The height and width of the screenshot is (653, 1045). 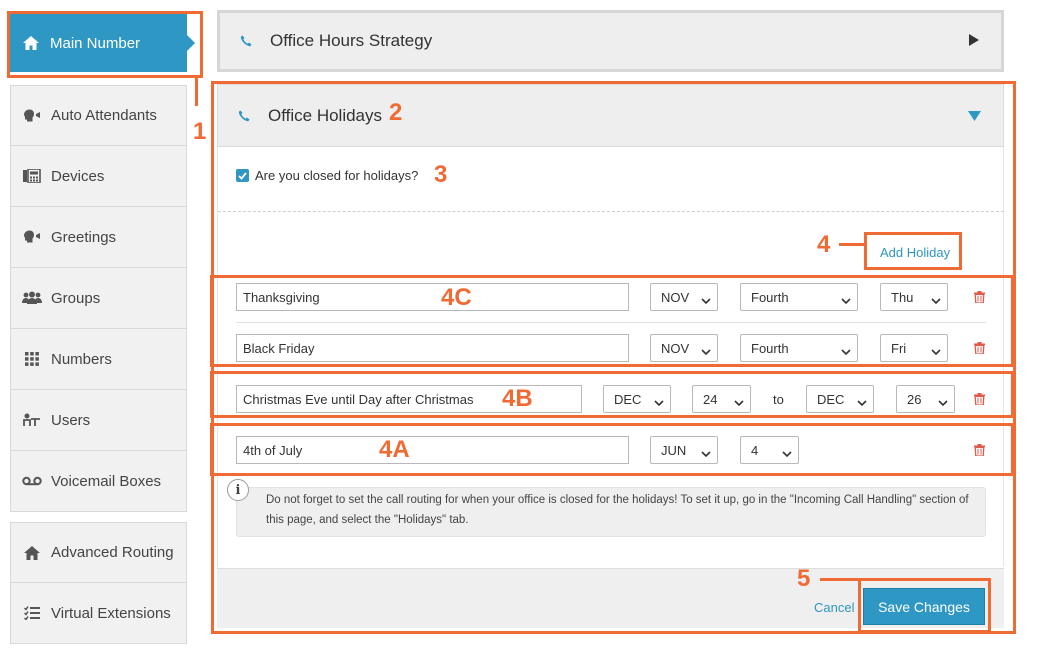 What do you see at coordinates (974, 41) in the screenshot?
I see `caret-right-icon` at bounding box center [974, 41].